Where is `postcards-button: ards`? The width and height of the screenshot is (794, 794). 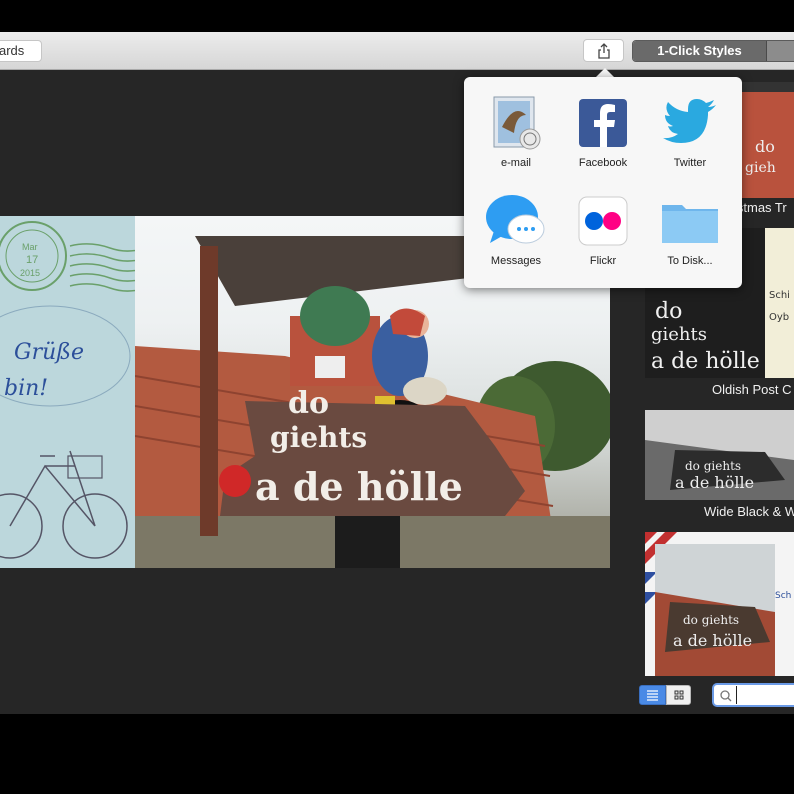
postcards-button: ards is located at coordinates (21, 51).